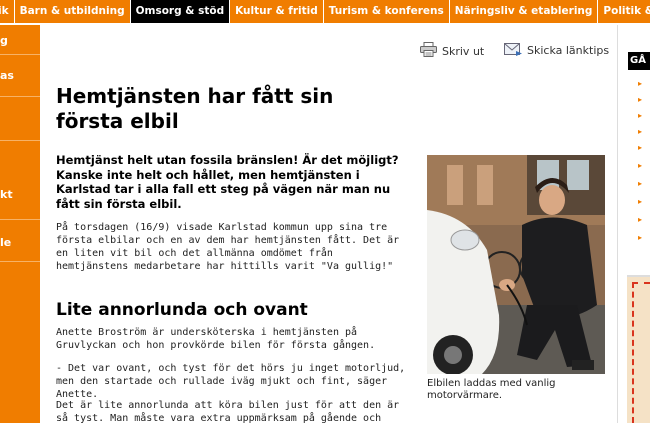 This screenshot has height=423, width=650. I want to click on send-link-label: Skicka länktips, so click(568, 50).